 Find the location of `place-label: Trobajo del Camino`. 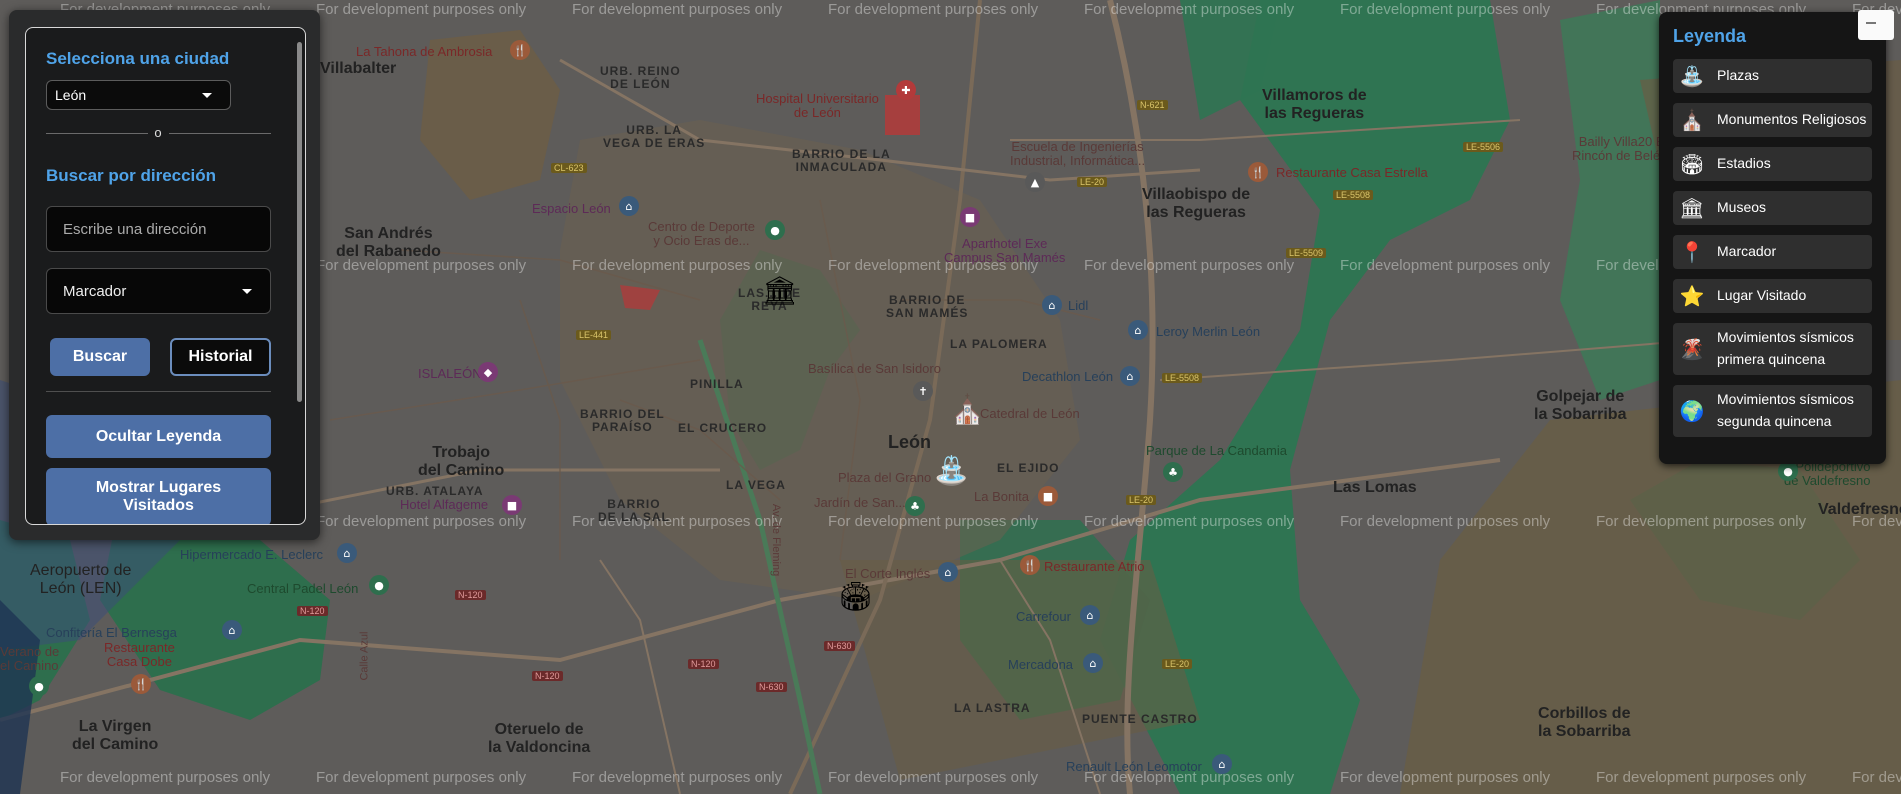

place-label: Trobajo del Camino is located at coordinates (461, 461).